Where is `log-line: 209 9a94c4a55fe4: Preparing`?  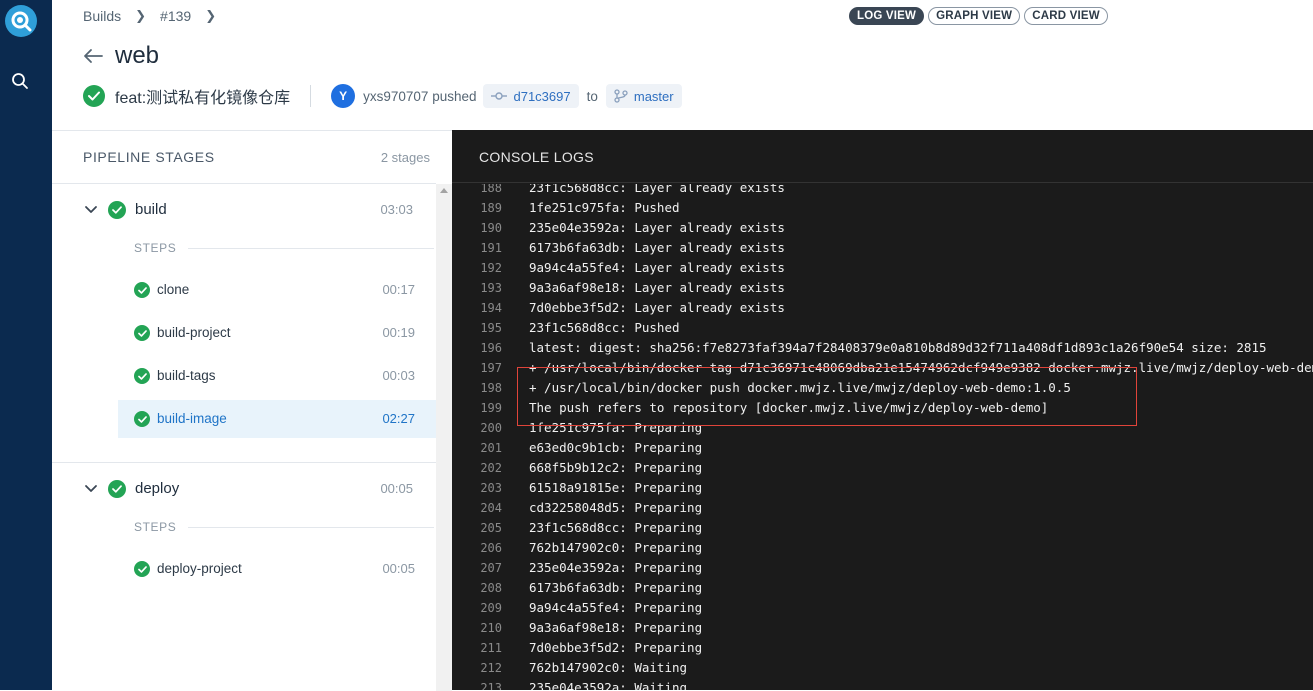
log-line: 209 9a94c4a55fe4: Preparing is located at coordinates (882, 608).